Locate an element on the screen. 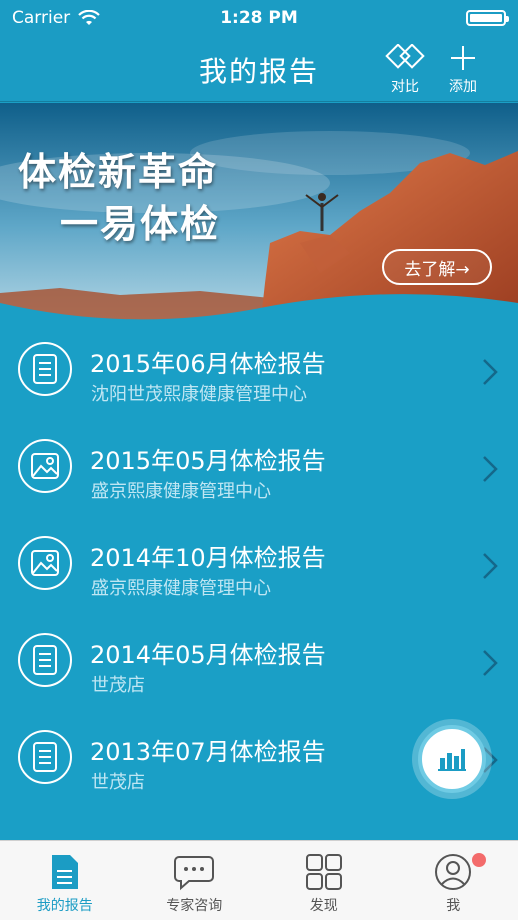 The height and width of the screenshot is (920, 518). report-title: 2015年05月体检报告 is located at coordinates (208, 461).